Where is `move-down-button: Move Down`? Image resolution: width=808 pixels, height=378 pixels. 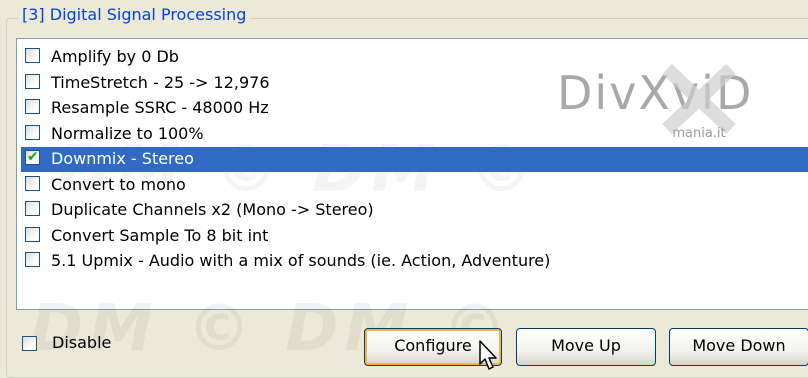
move-down-button: Move Down is located at coordinates (738, 347).